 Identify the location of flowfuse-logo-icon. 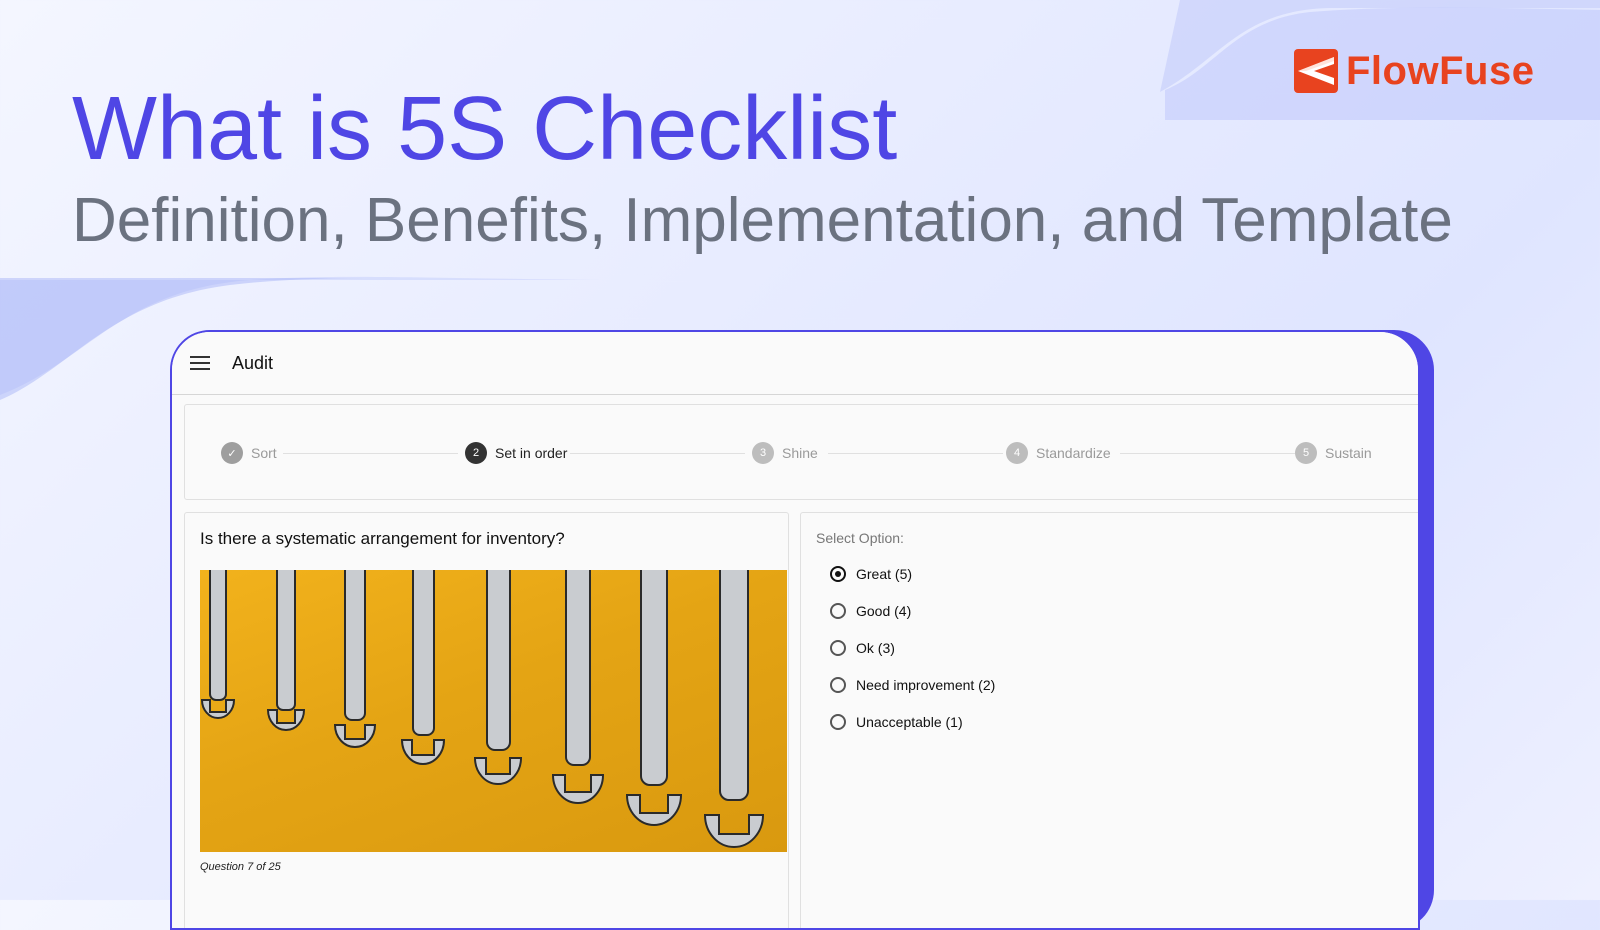
(1316, 71).